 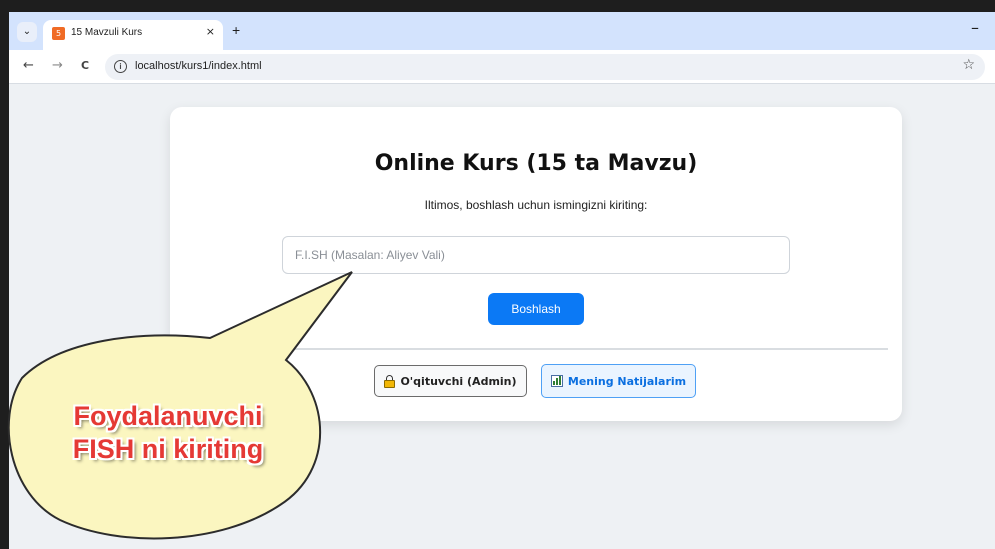 I want to click on site-info-icon: i, so click(x=120, y=66).